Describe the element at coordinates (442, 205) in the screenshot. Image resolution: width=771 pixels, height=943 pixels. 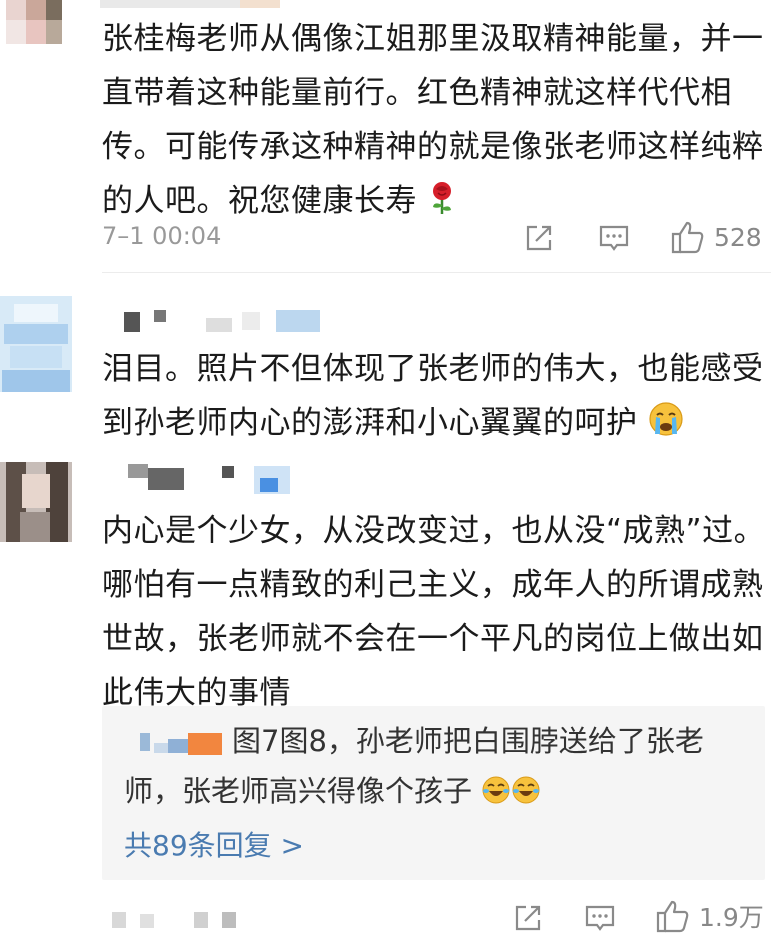
I see `rose-emoji` at that location.